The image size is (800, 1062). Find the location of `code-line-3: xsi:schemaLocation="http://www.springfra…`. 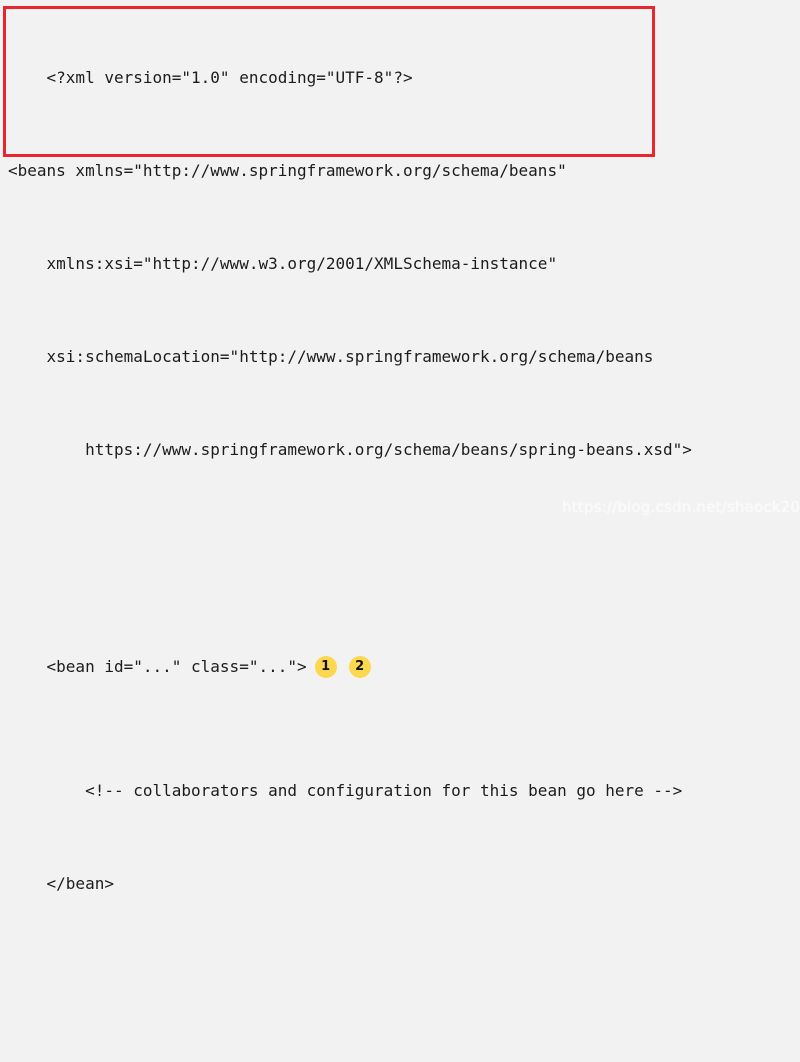

code-line-3: xsi:schemaLocation="http://www.springfra… is located at coordinates (331, 356).